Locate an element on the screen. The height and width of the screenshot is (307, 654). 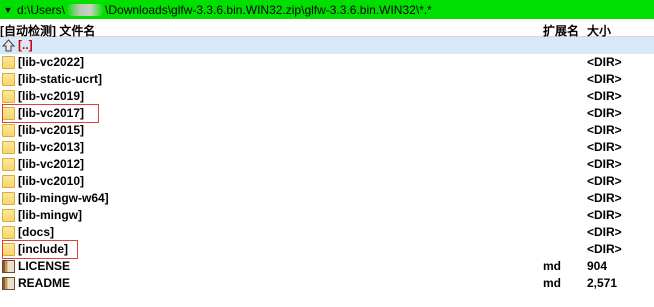
file-name: [..] is located at coordinates (25, 45).